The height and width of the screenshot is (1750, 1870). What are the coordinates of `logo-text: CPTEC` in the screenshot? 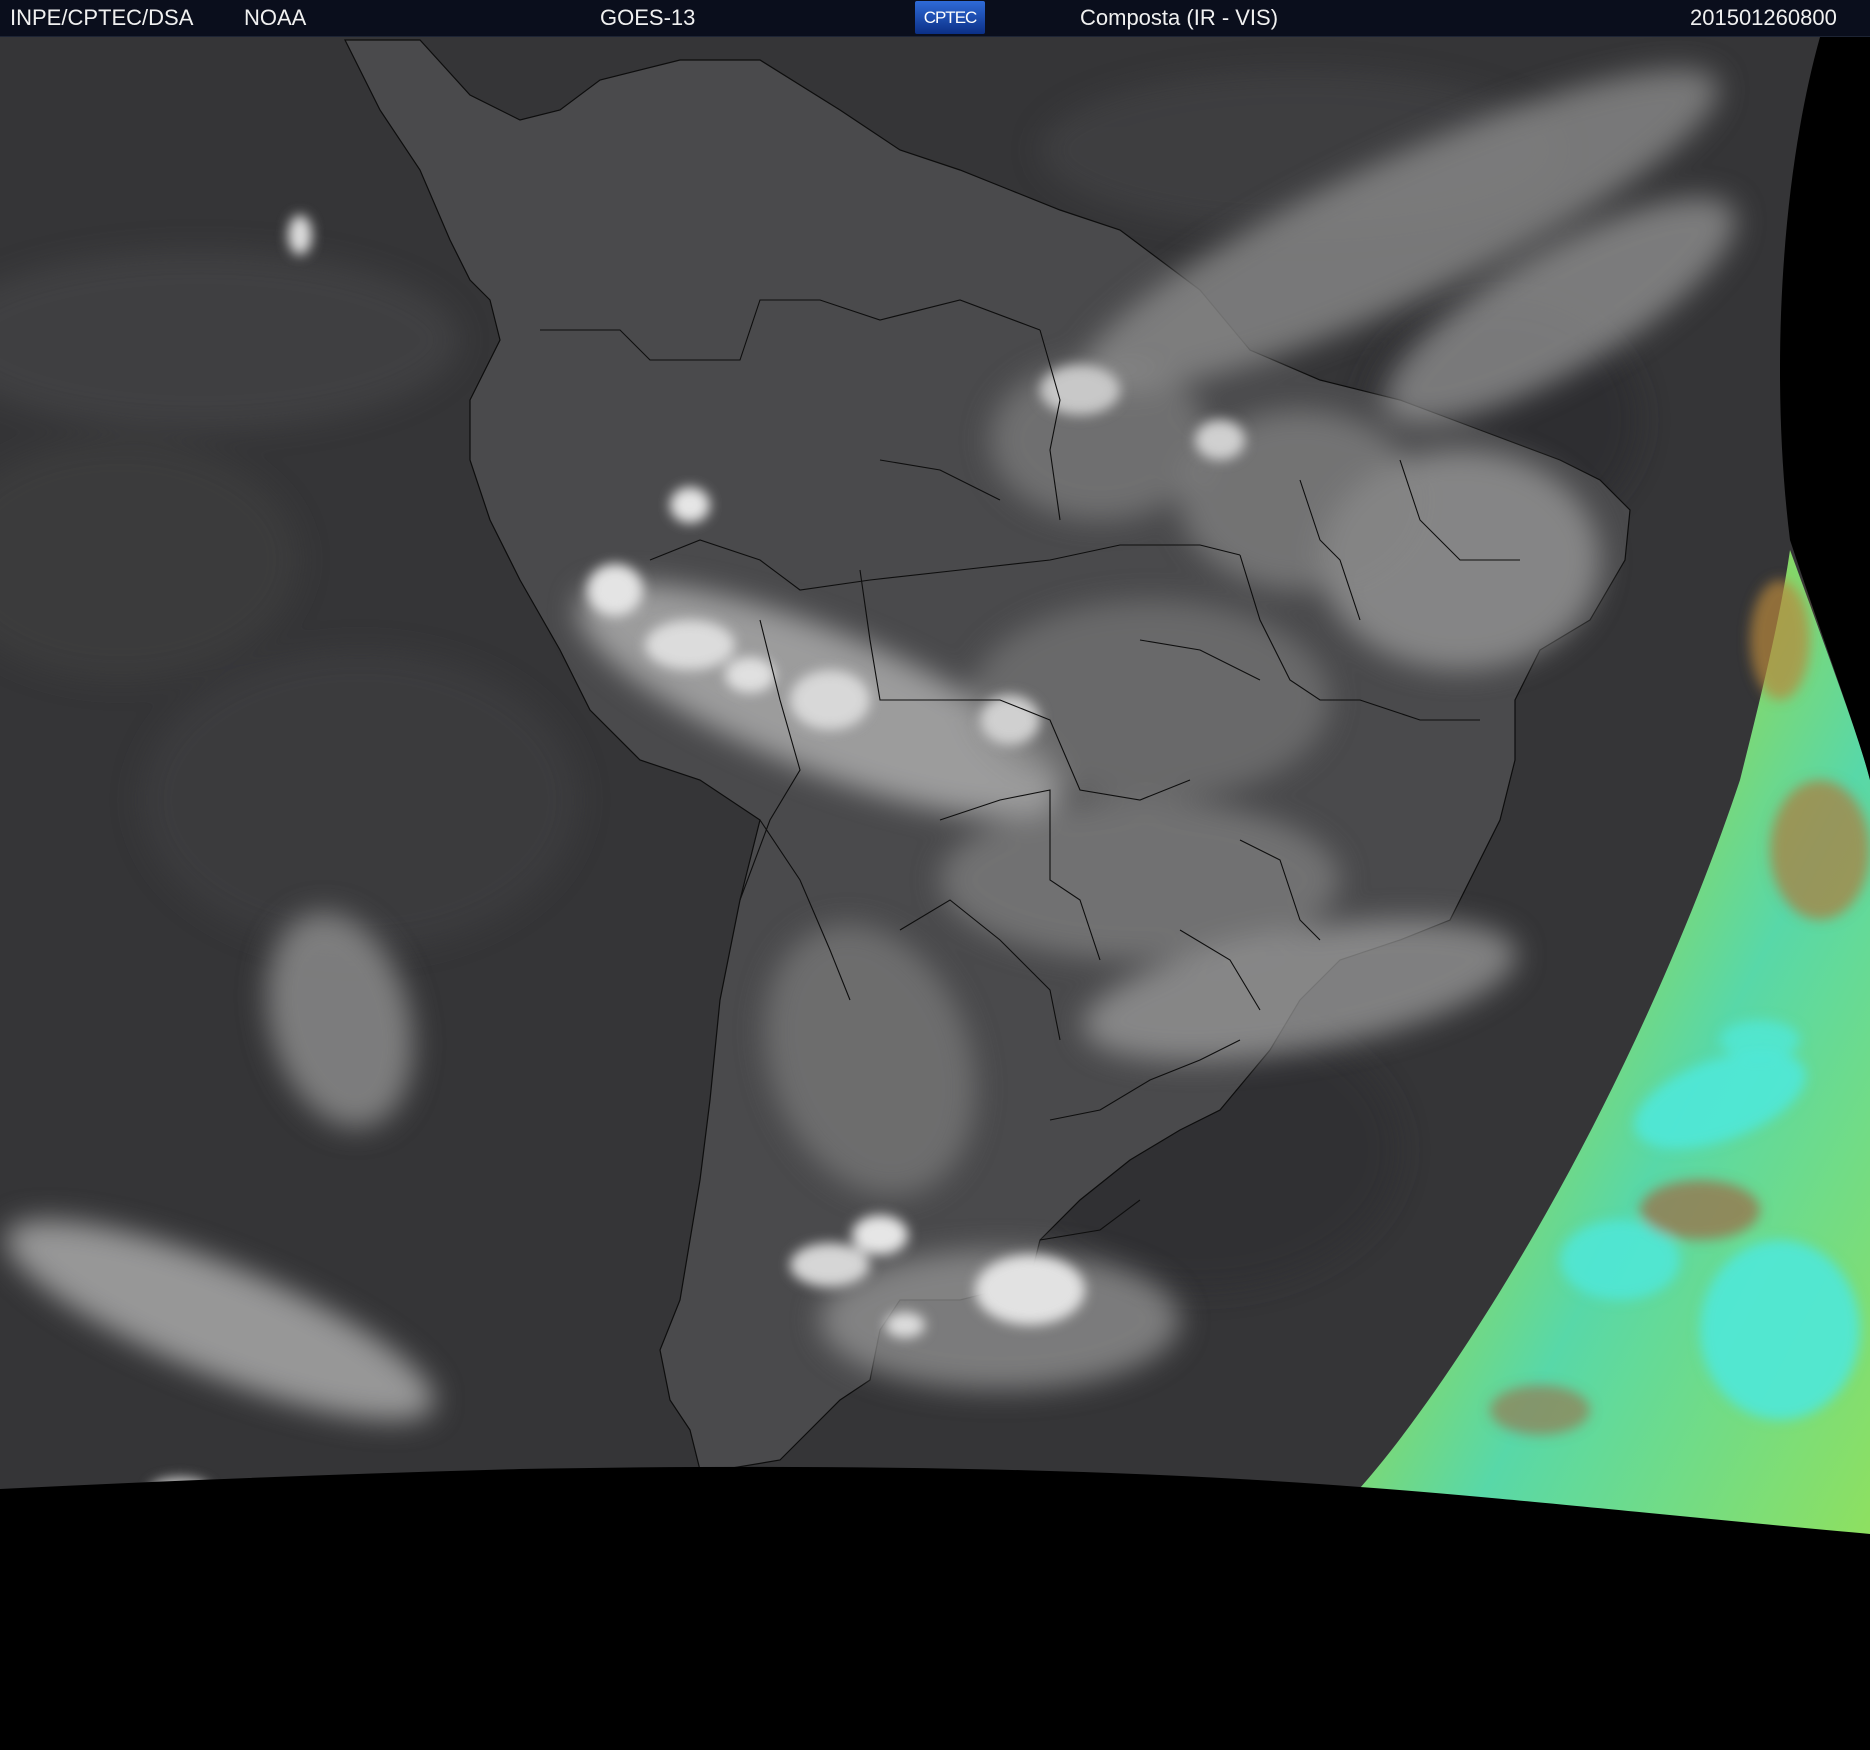 It's located at (950, 17).